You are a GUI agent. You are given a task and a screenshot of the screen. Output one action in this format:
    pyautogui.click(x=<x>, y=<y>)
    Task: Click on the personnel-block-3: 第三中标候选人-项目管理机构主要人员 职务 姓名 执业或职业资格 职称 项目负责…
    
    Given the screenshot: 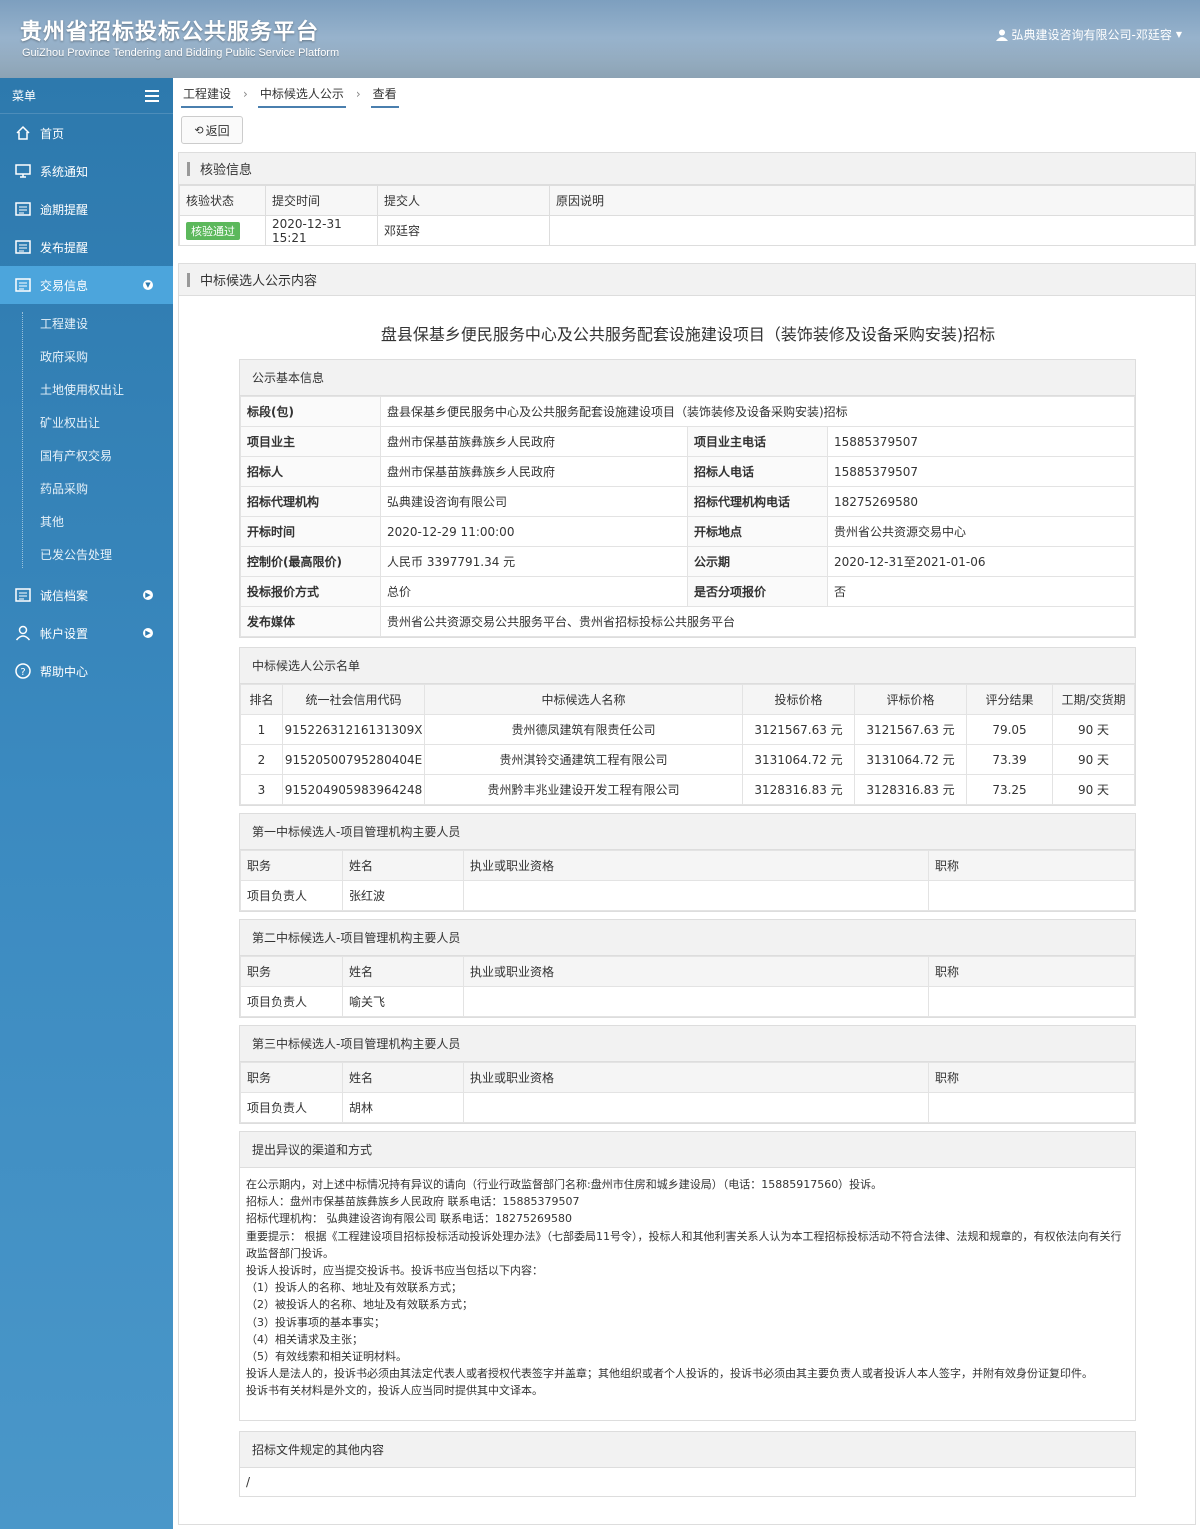 What is the action you would take?
    pyautogui.click(x=687, y=1074)
    